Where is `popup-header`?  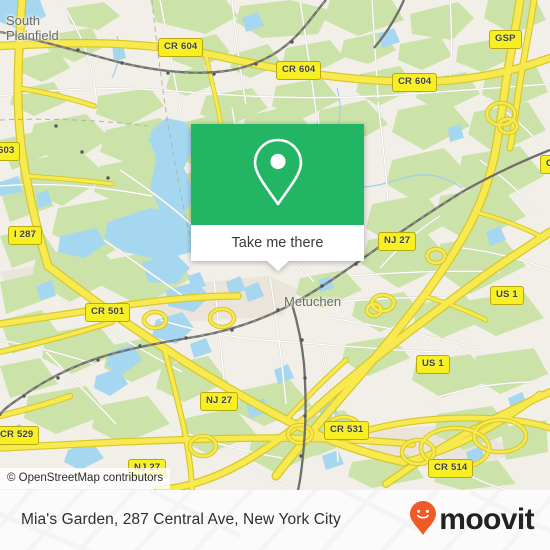
popup-header is located at coordinates (277, 174).